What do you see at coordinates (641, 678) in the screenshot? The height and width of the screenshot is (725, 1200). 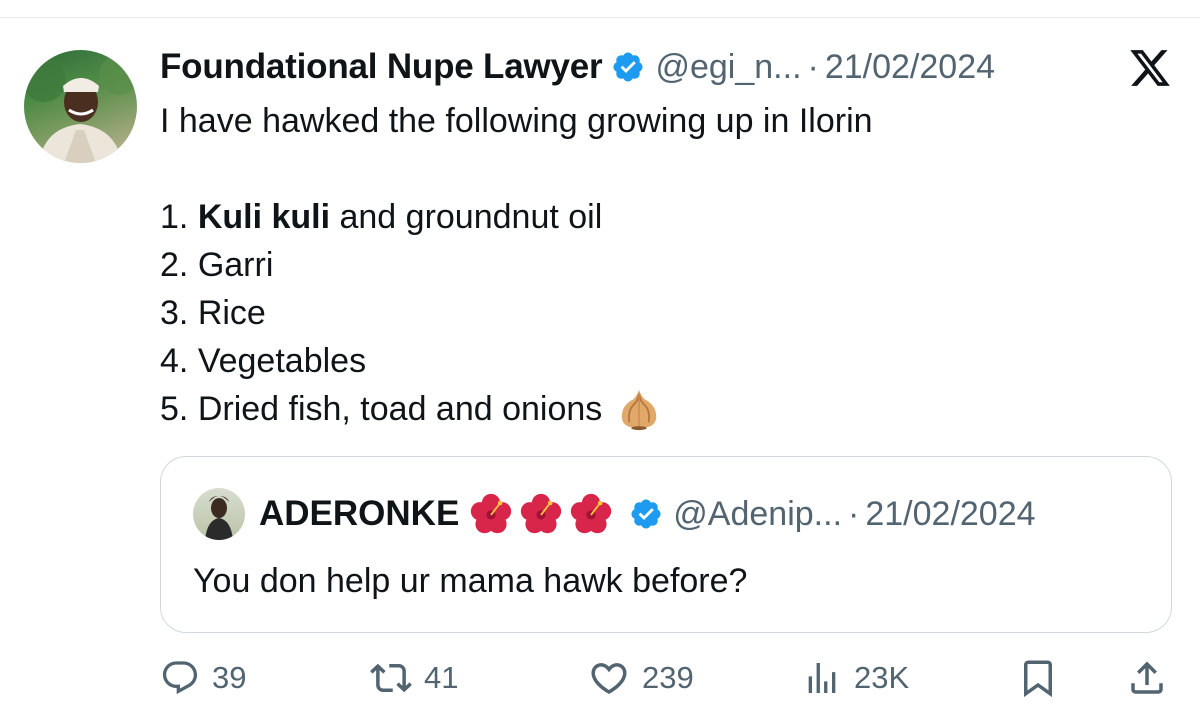 I see `like-button: 239` at bounding box center [641, 678].